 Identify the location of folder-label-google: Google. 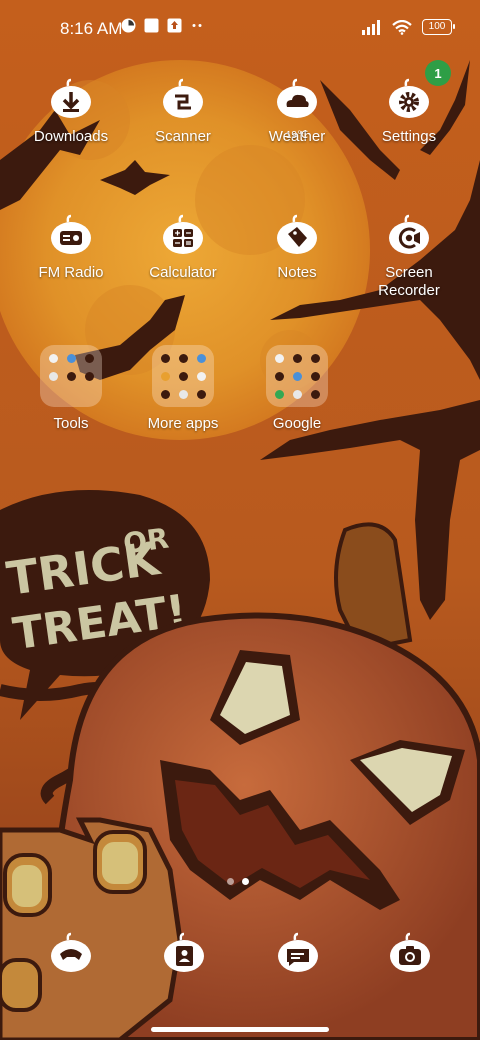
(297, 423).